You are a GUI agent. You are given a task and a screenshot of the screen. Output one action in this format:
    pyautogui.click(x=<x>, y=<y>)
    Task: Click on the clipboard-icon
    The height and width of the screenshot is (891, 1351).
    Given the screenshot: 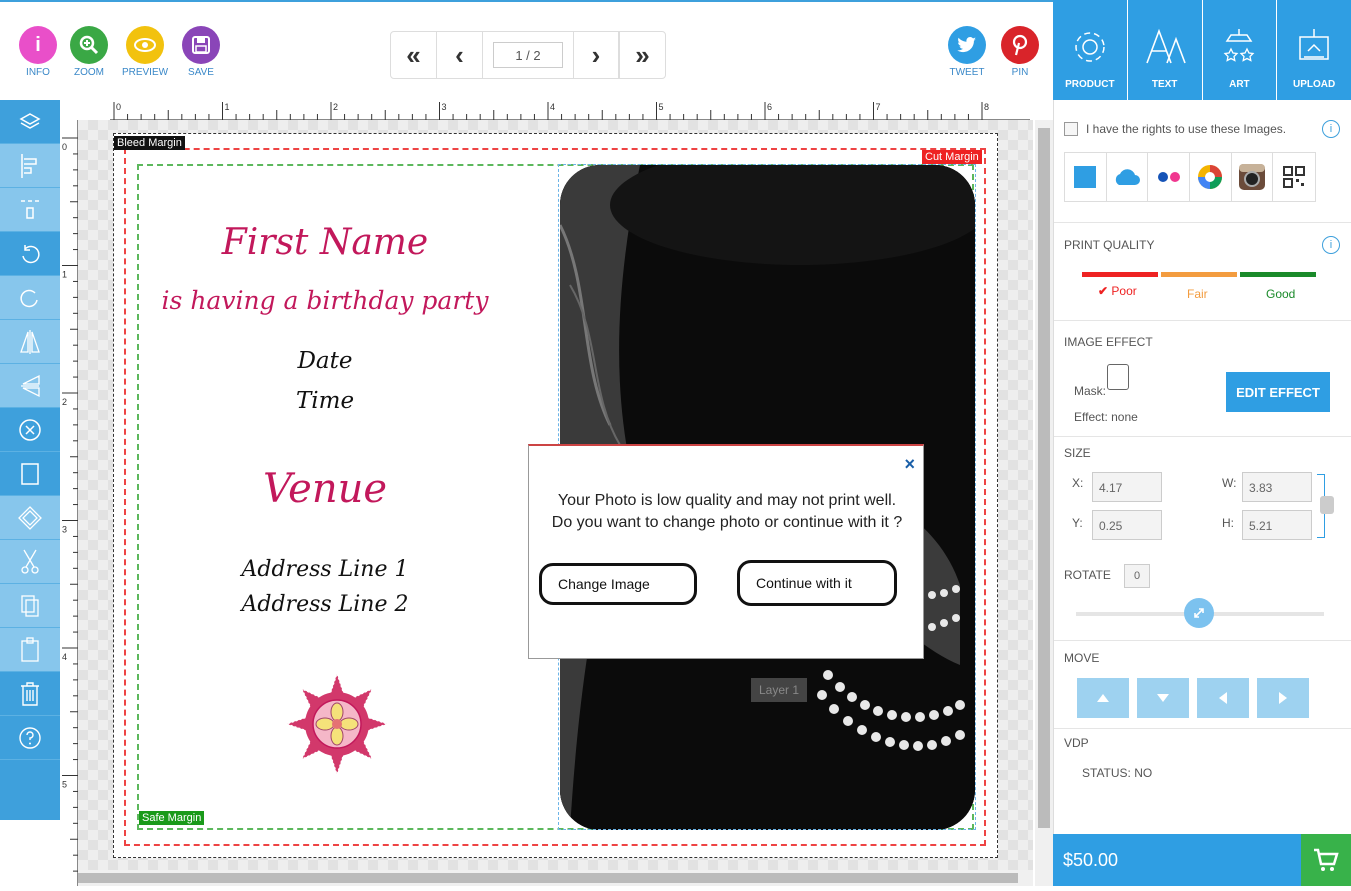 What is the action you would take?
    pyautogui.click(x=30, y=649)
    